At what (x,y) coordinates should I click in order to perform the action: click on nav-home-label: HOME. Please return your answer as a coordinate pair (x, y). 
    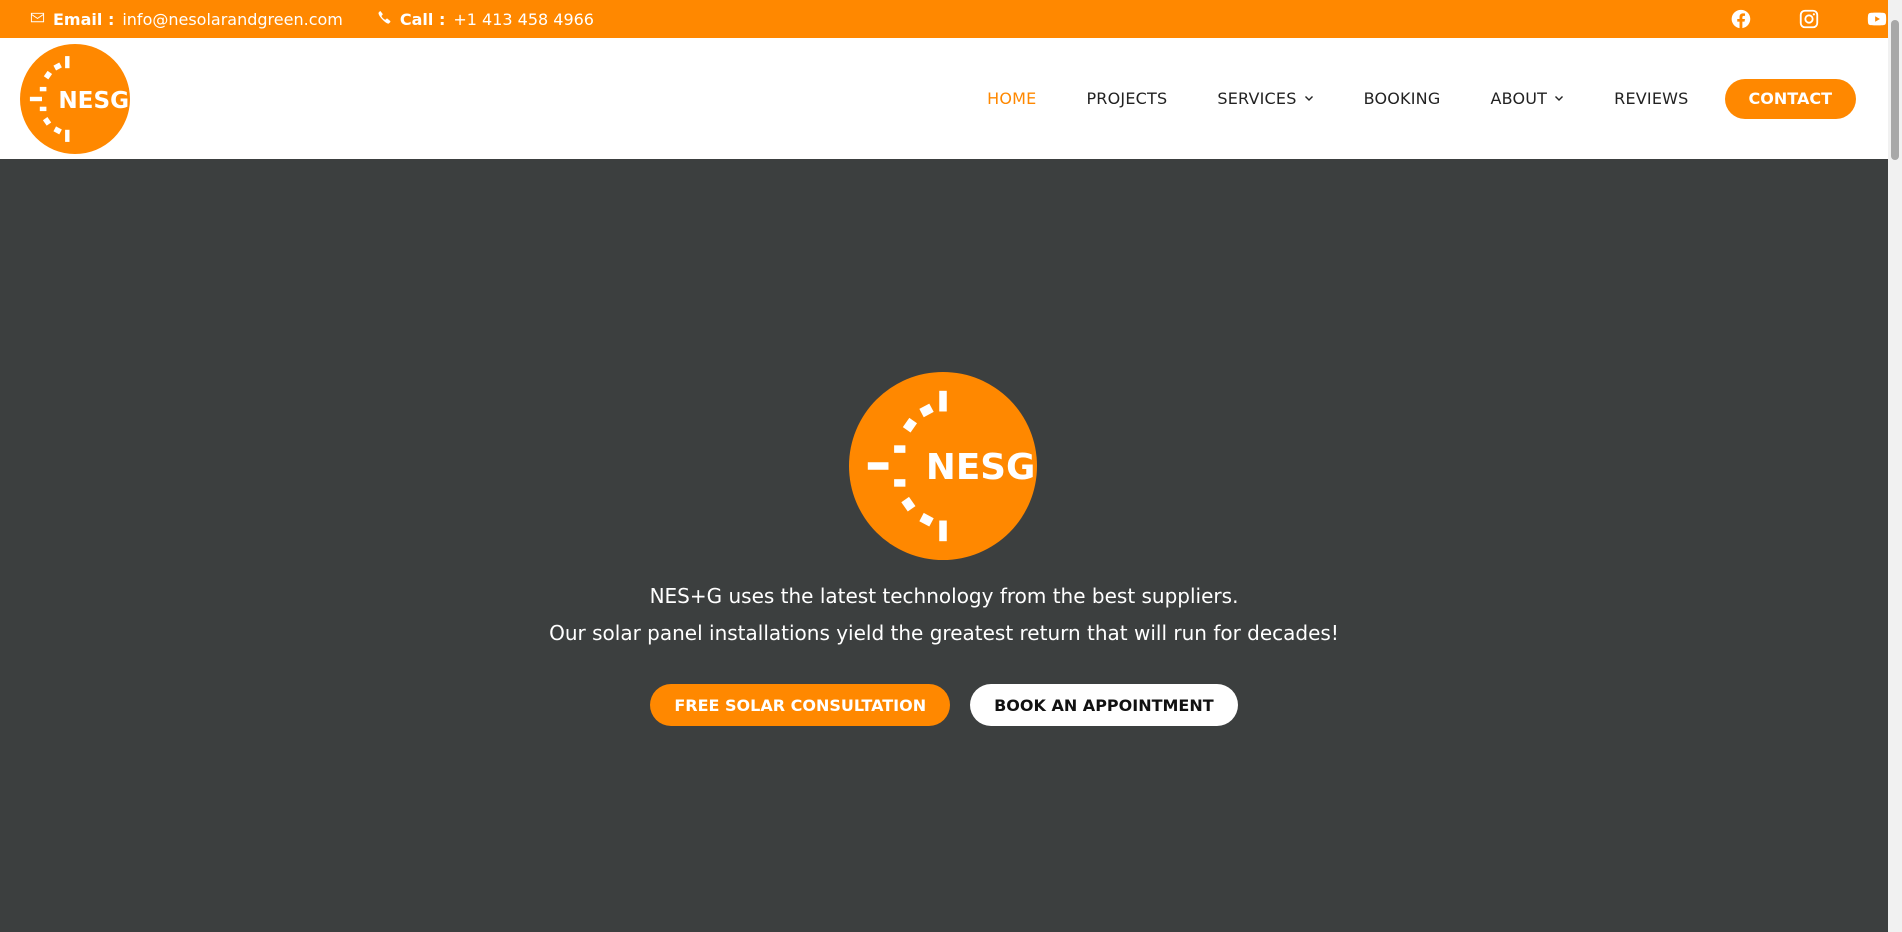
    Looking at the image, I should click on (1012, 98).